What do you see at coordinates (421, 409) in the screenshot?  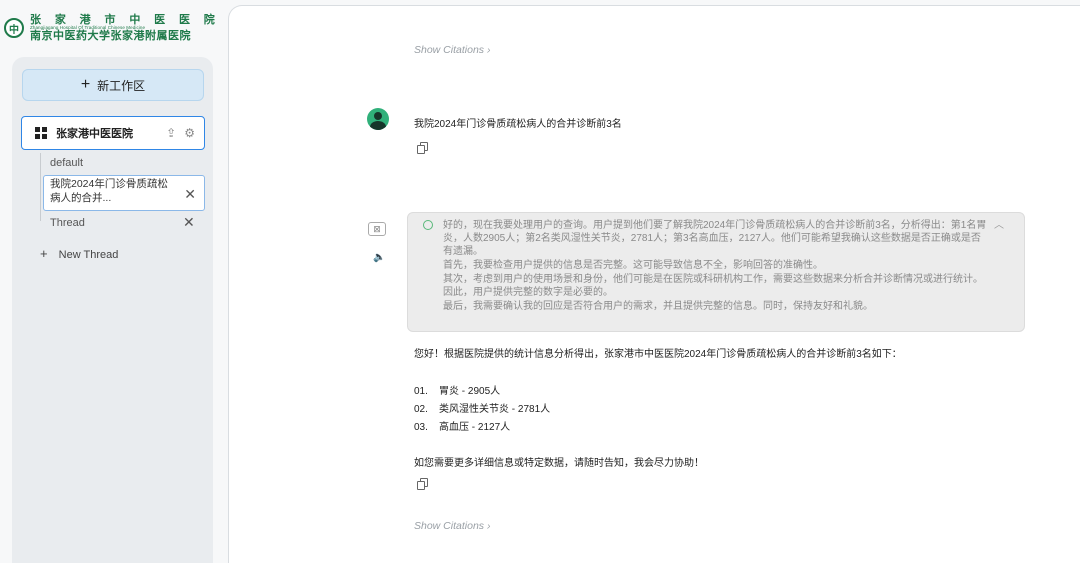 I see `list-number: 02.` at bounding box center [421, 409].